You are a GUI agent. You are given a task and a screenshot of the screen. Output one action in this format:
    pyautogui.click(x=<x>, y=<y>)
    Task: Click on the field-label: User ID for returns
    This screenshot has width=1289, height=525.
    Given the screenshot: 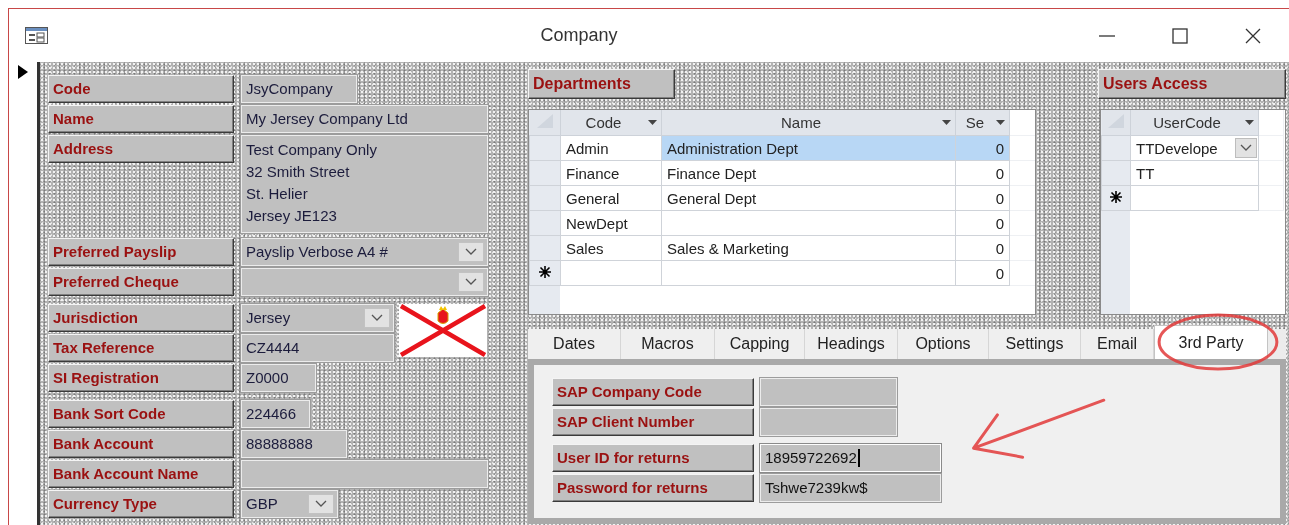 What is the action you would take?
    pyautogui.click(x=653, y=458)
    